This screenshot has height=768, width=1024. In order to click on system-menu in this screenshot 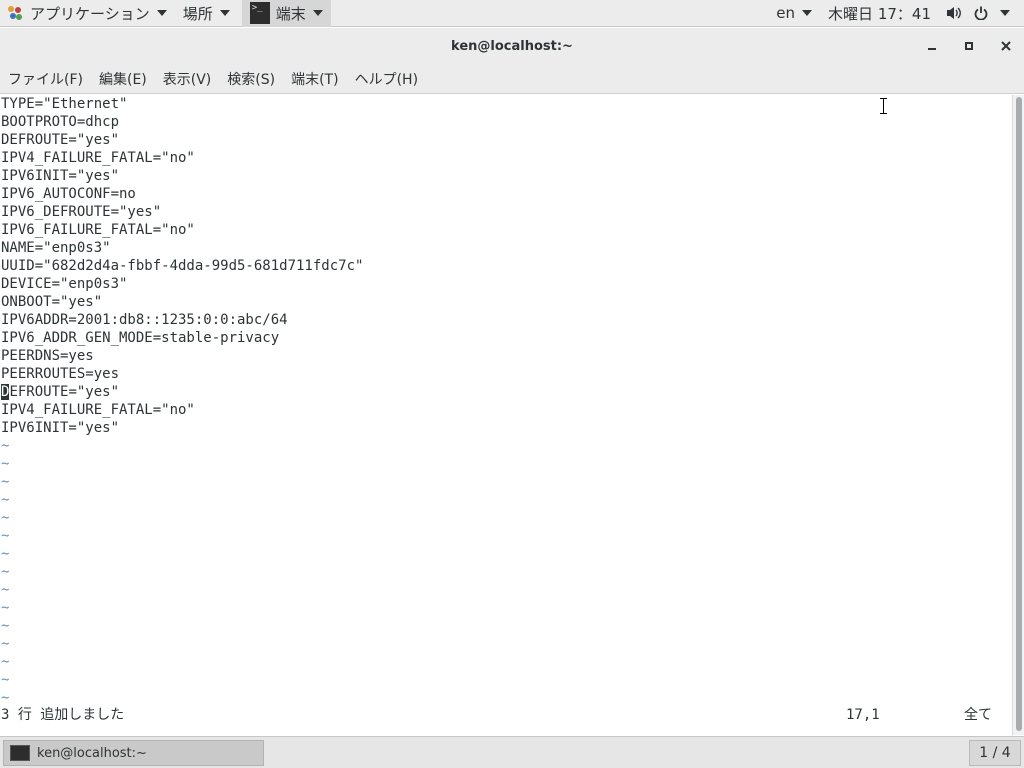, I will do `click(1008, 13)`.